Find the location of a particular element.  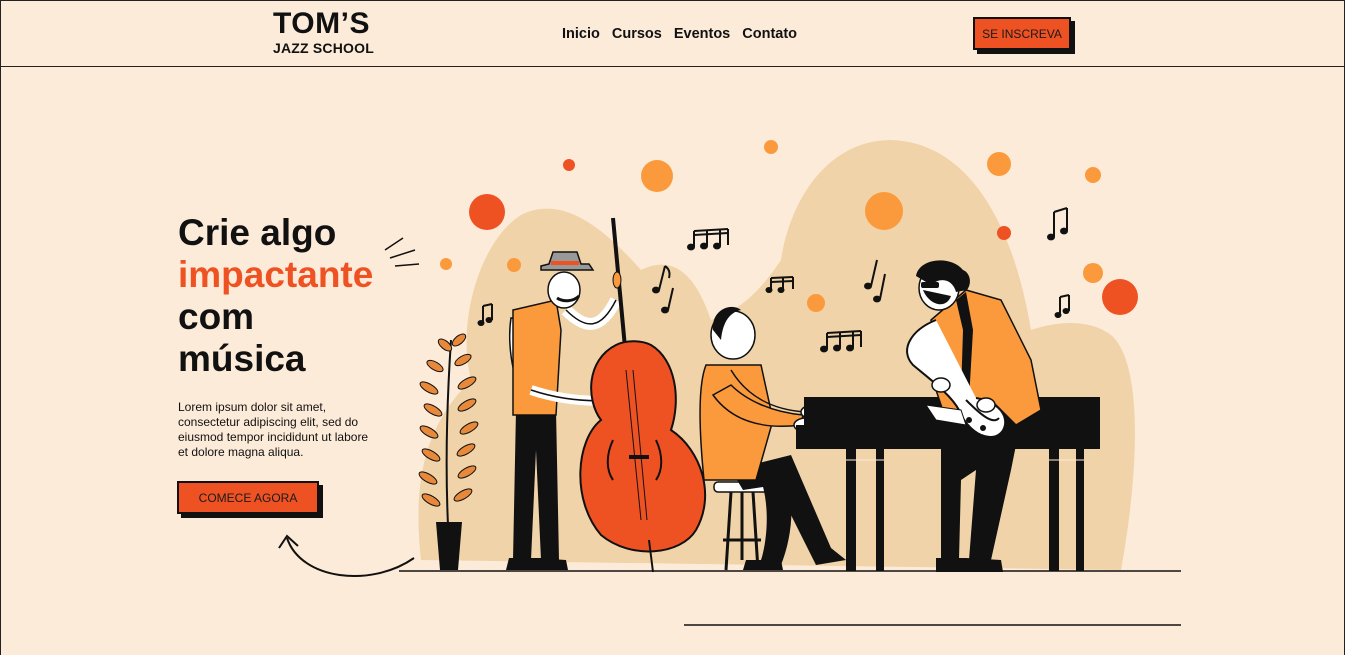

start-now-button: COMECE AGORA is located at coordinates (248, 497).